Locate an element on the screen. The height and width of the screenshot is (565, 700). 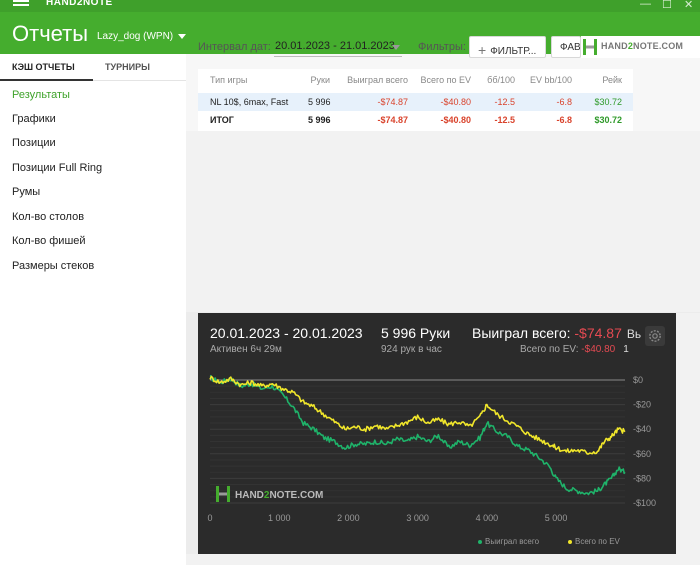
won-label: Выиграл всего: is located at coordinates (521, 333).